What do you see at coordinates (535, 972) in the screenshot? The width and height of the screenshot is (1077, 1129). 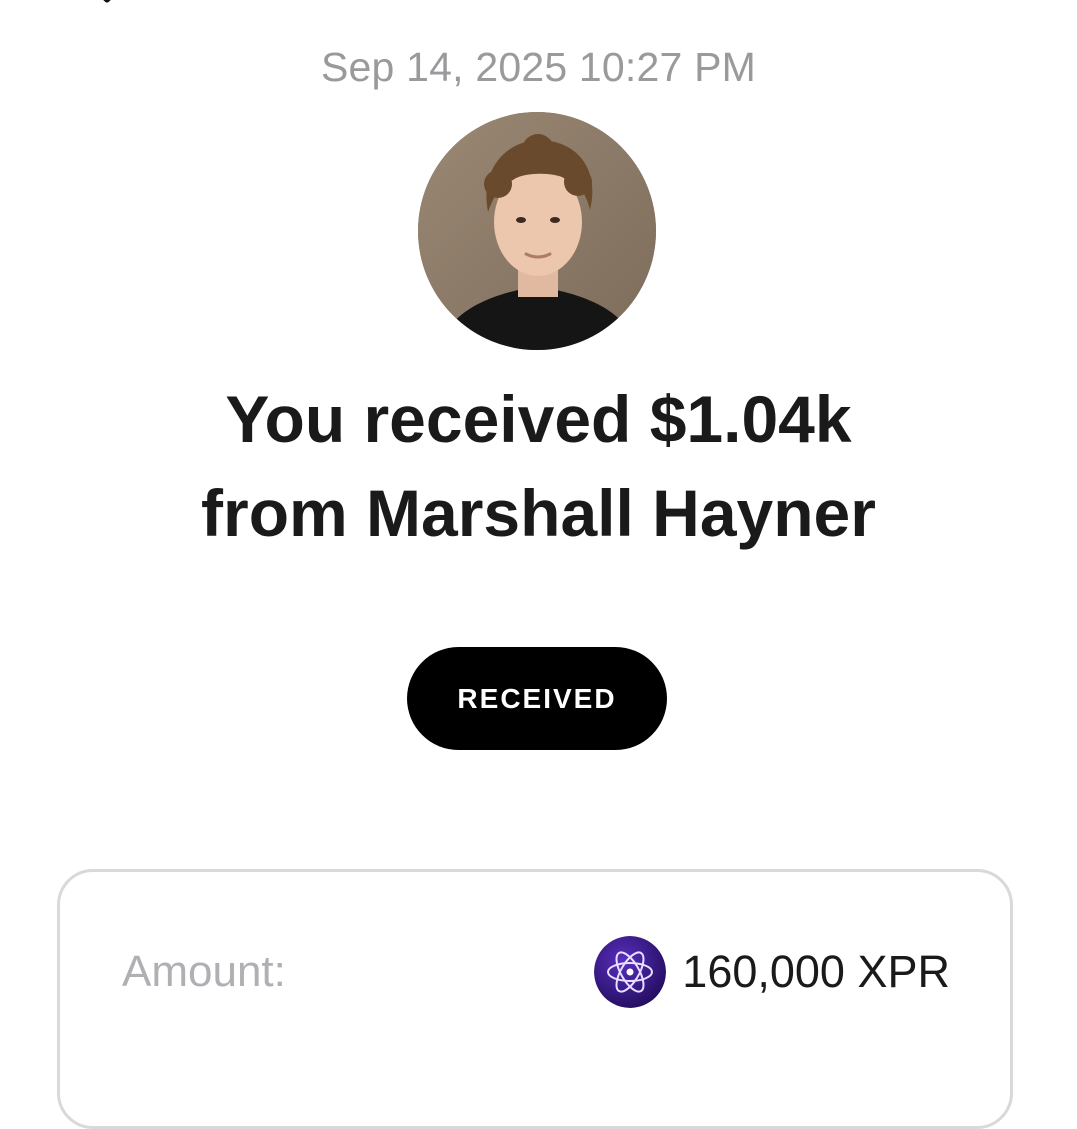 I see `amount-row: Amount: 160,000 XPR` at bounding box center [535, 972].